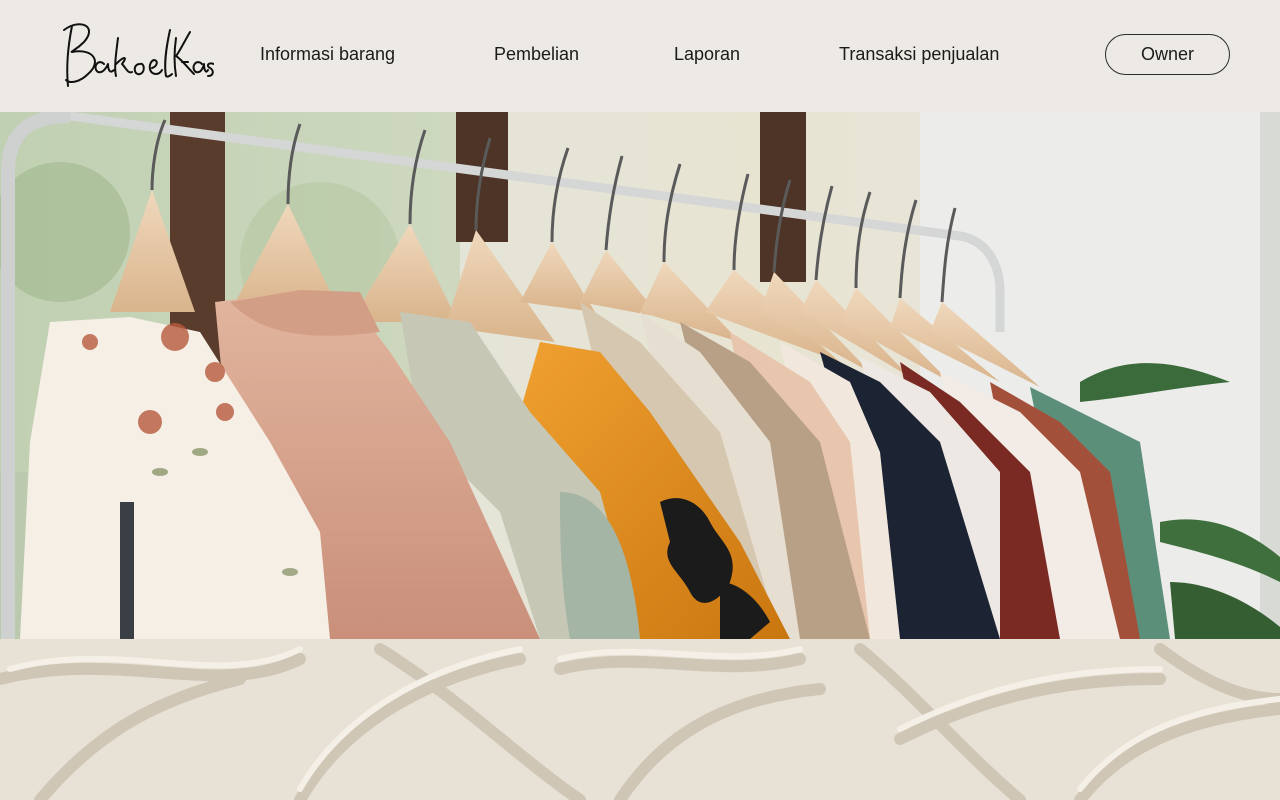 The image size is (1280, 800). I want to click on nav-laporan: Laporan, so click(707, 54).